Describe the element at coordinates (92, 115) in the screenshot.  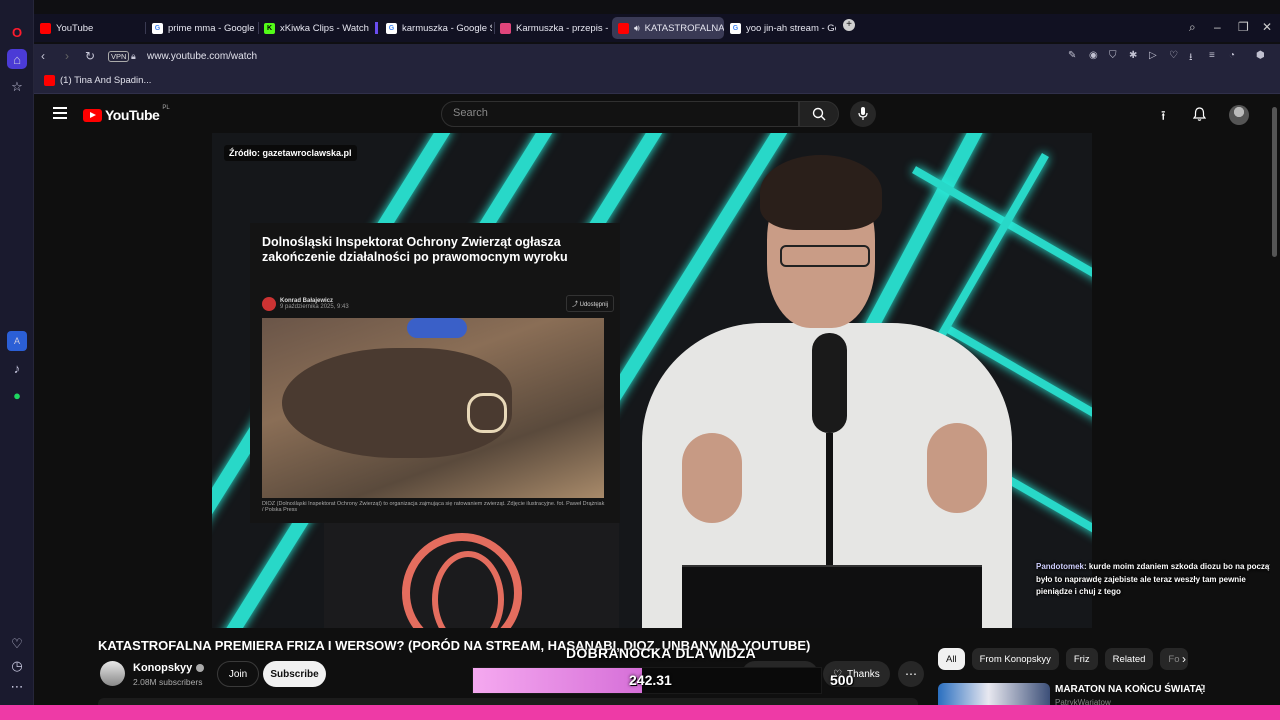
I see `youtube-play-icon` at that location.